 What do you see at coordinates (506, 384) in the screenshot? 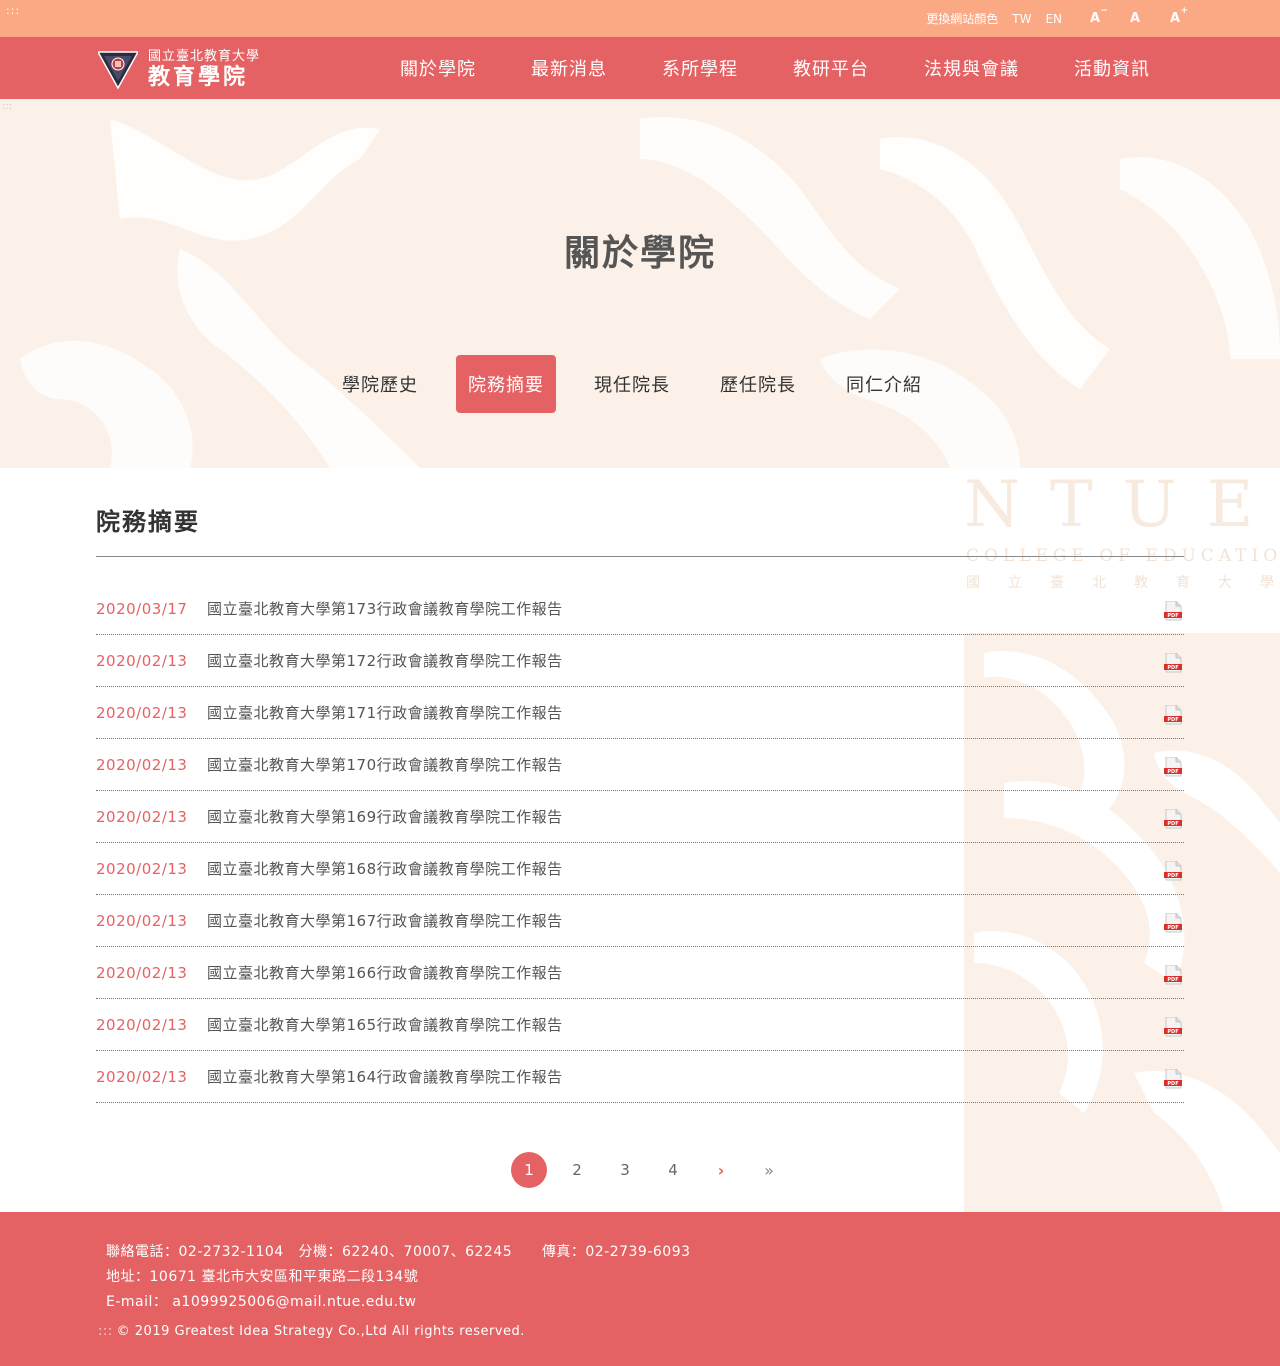
I see `subtab-summary: 院務摘要` at bounding box center [506, 384].